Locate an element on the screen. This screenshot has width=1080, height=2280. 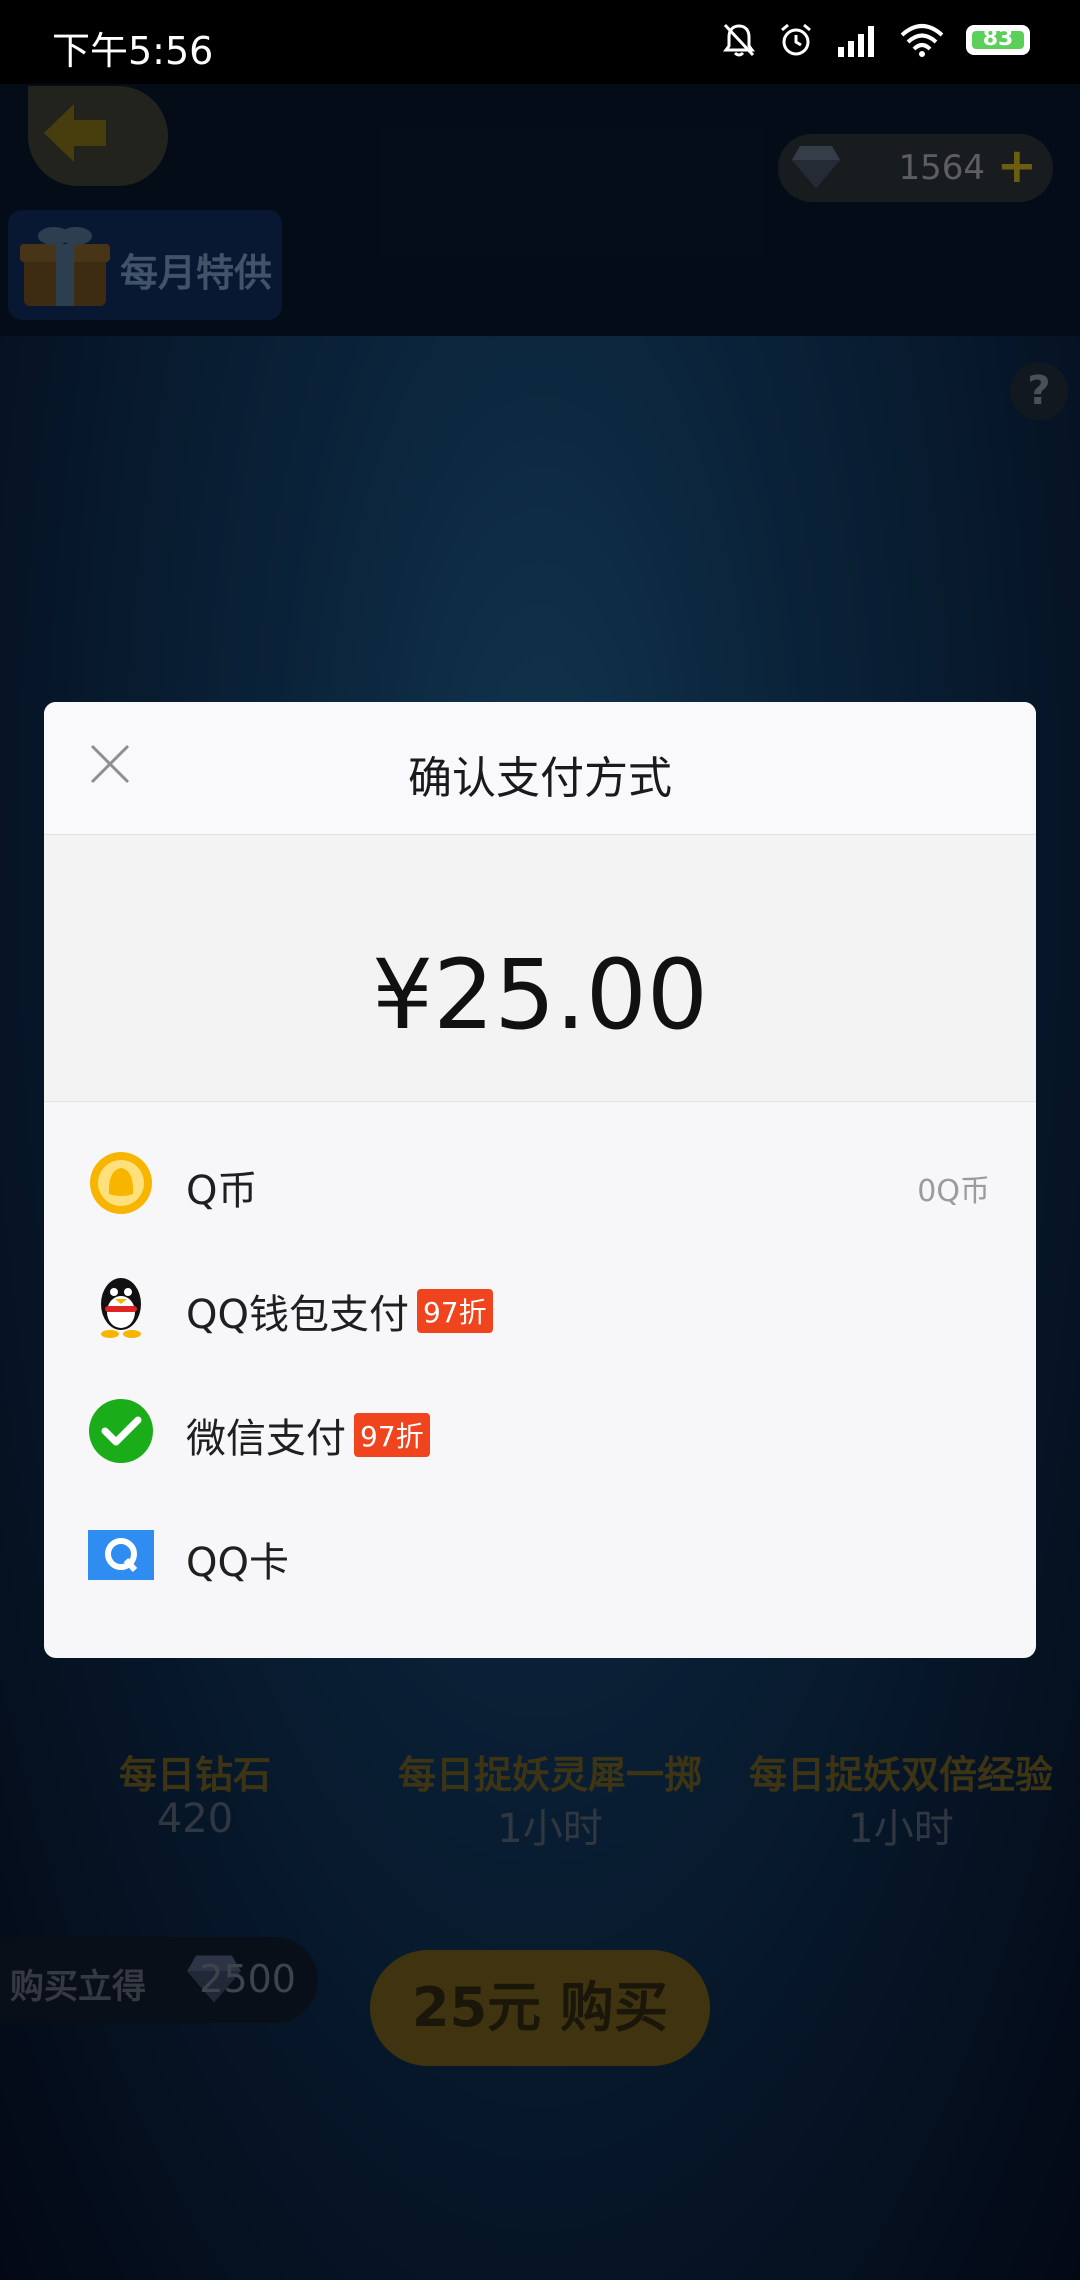
status-time: 下午5:56 is located at coordinates (133, 51).